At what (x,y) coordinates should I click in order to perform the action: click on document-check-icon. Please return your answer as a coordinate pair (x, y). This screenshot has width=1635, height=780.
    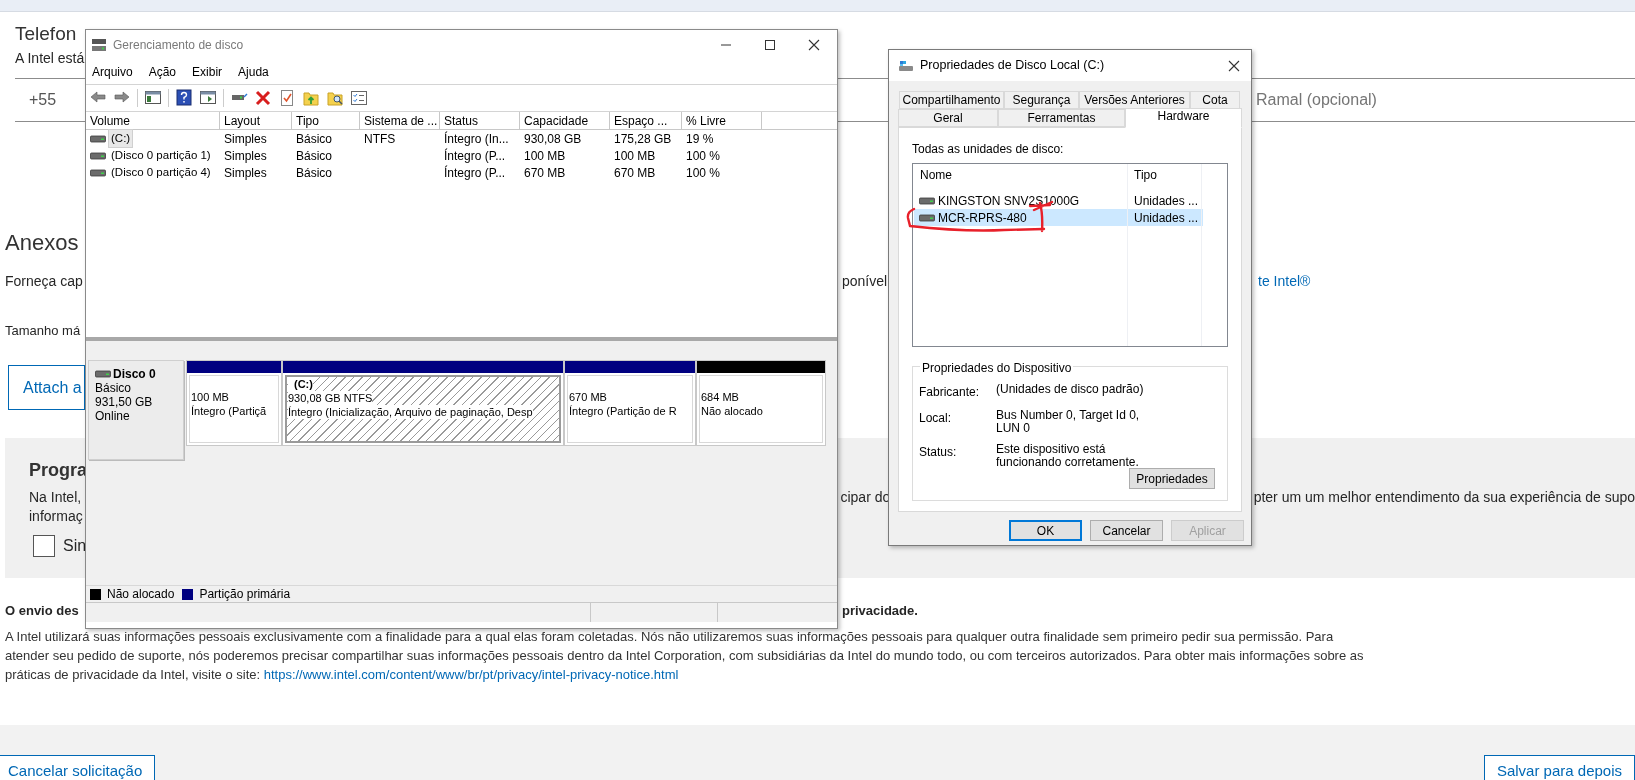
    Looking at the image, I should click on (287, 98).